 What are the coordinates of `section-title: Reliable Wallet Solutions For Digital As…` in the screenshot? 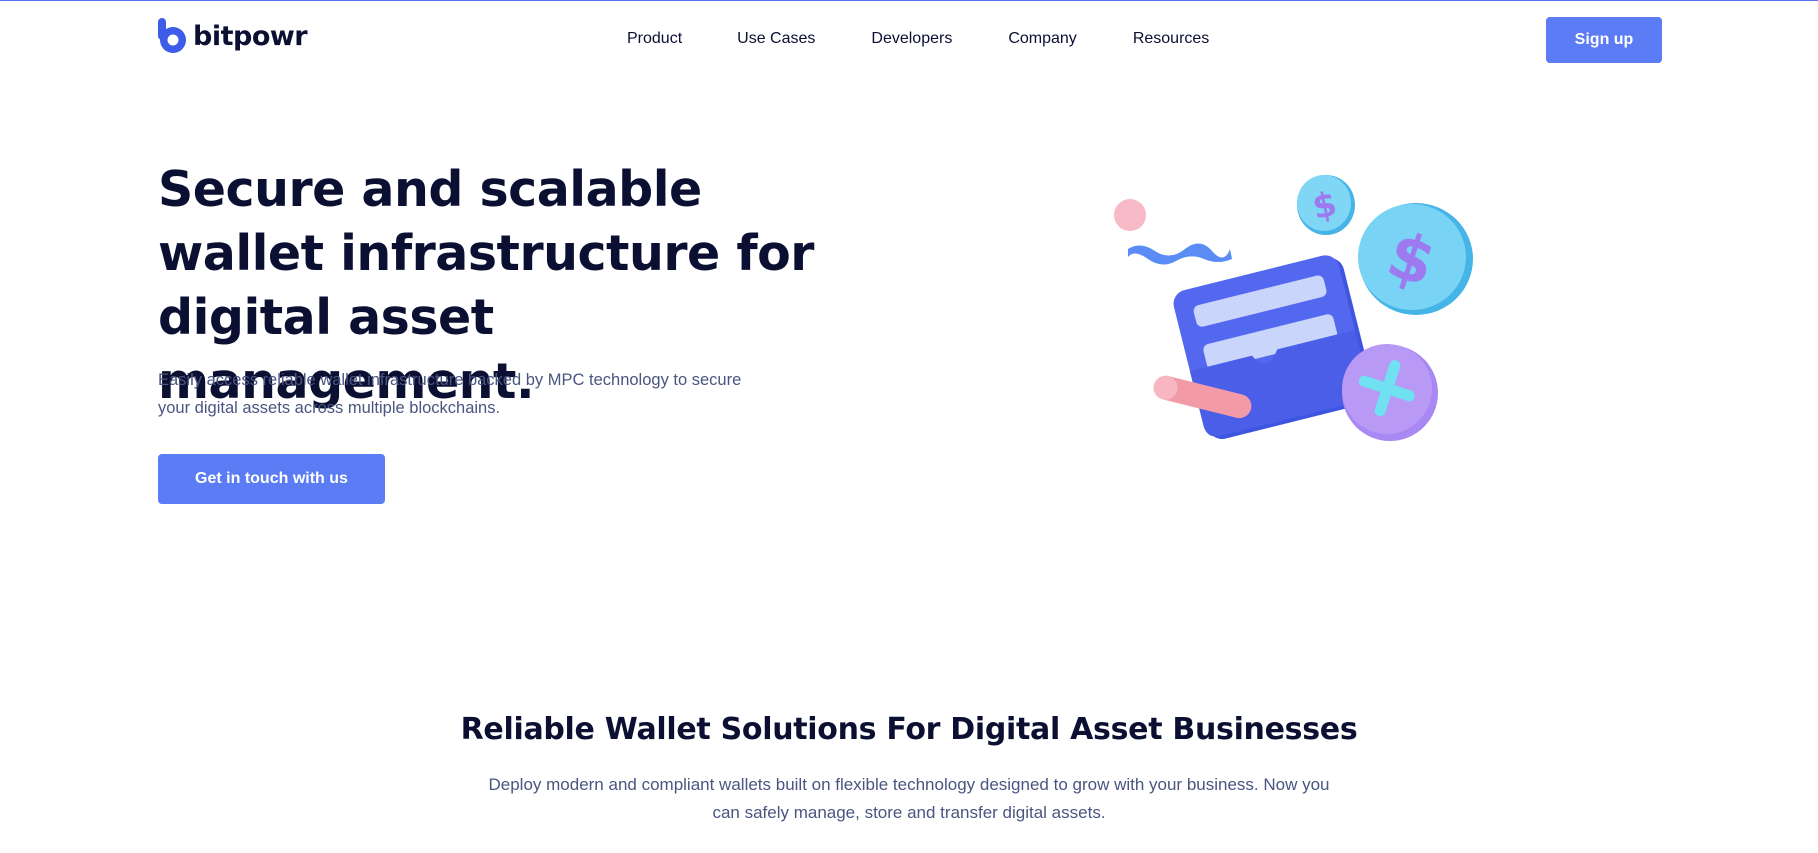 It's located at (909, 729).